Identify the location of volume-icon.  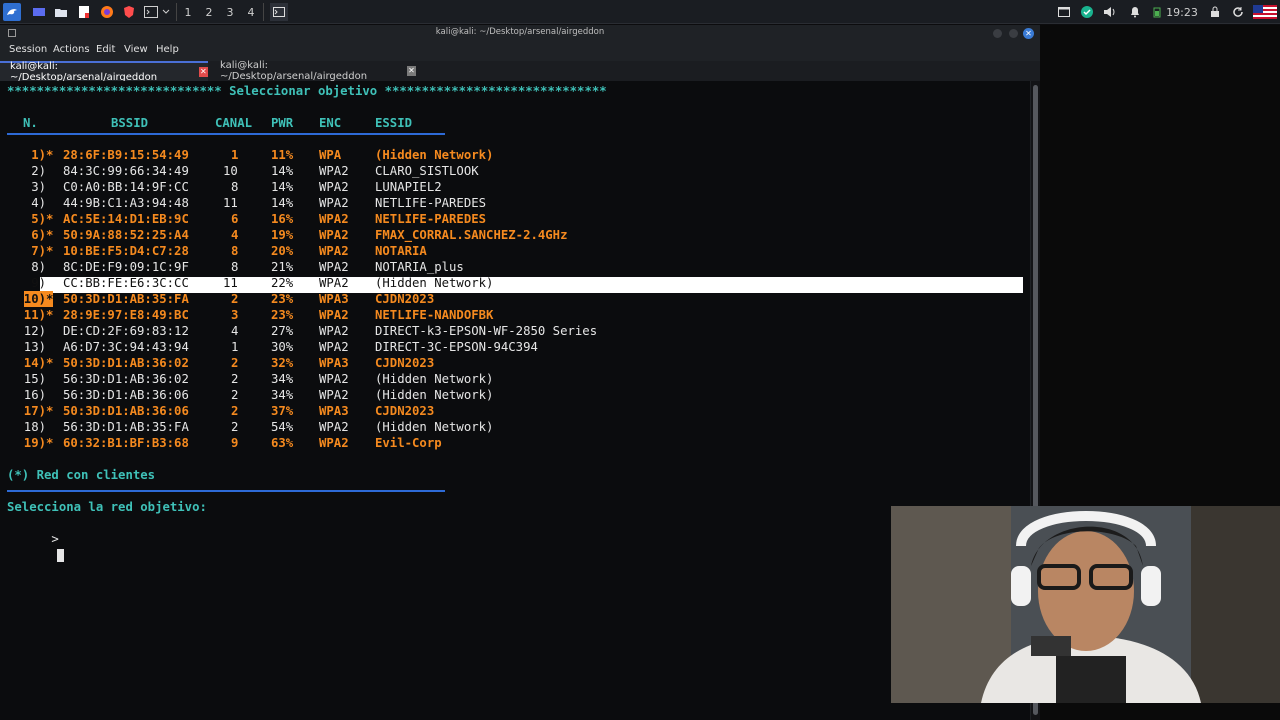
(1110, 12).